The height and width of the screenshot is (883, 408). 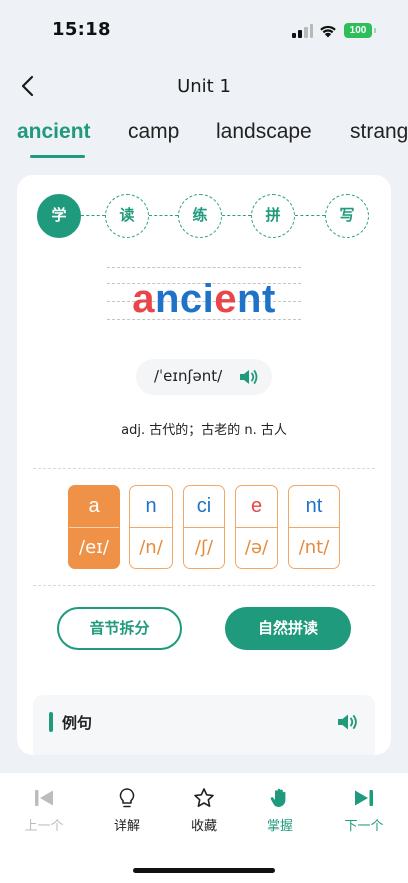 What do you see at coordinates (151, 547) in the screenshot?
I see `syllable-sound: /n/` at bounding box center [151, 547].